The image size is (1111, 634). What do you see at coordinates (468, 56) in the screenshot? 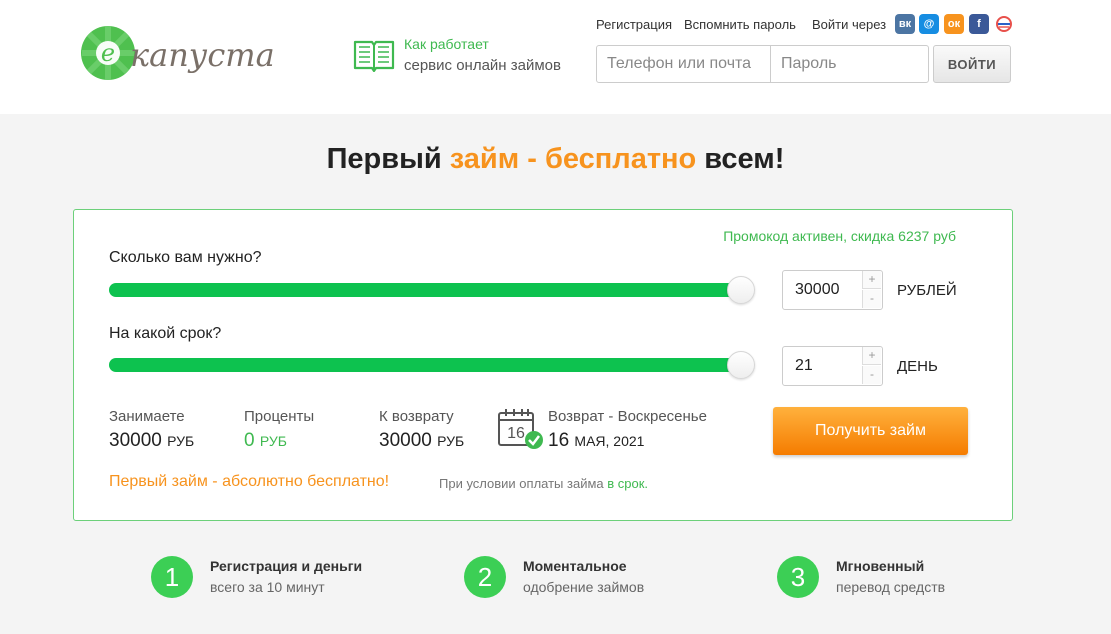
I see `how-it-works-link: Как работает сервис онлайн займов` at bounding box center [468, 56].